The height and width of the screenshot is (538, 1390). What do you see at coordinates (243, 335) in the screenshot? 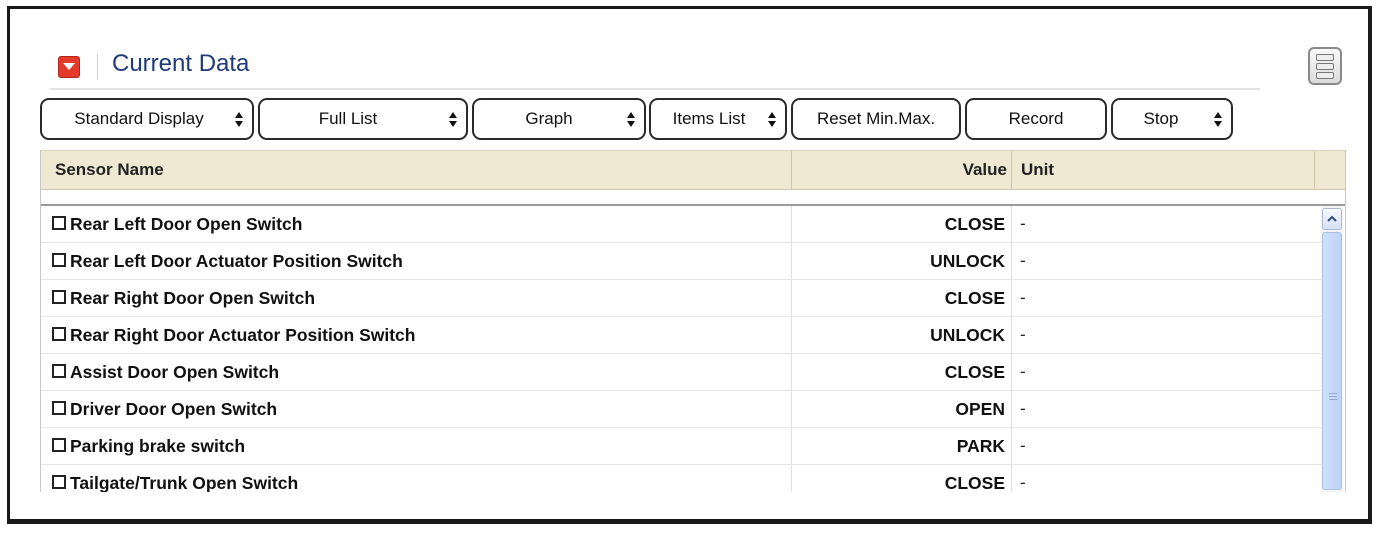
I see `sensor-name: Rear Right Door Actuator Position Switch` at bounding box center [243, 335].